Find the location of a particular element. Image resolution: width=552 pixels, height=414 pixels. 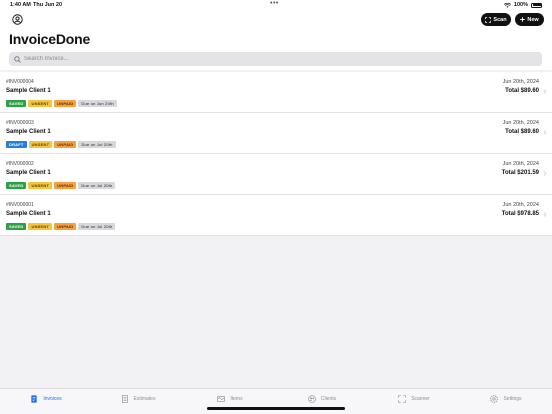

tab-scanner: Scanner is located at coordinates (414, 399).